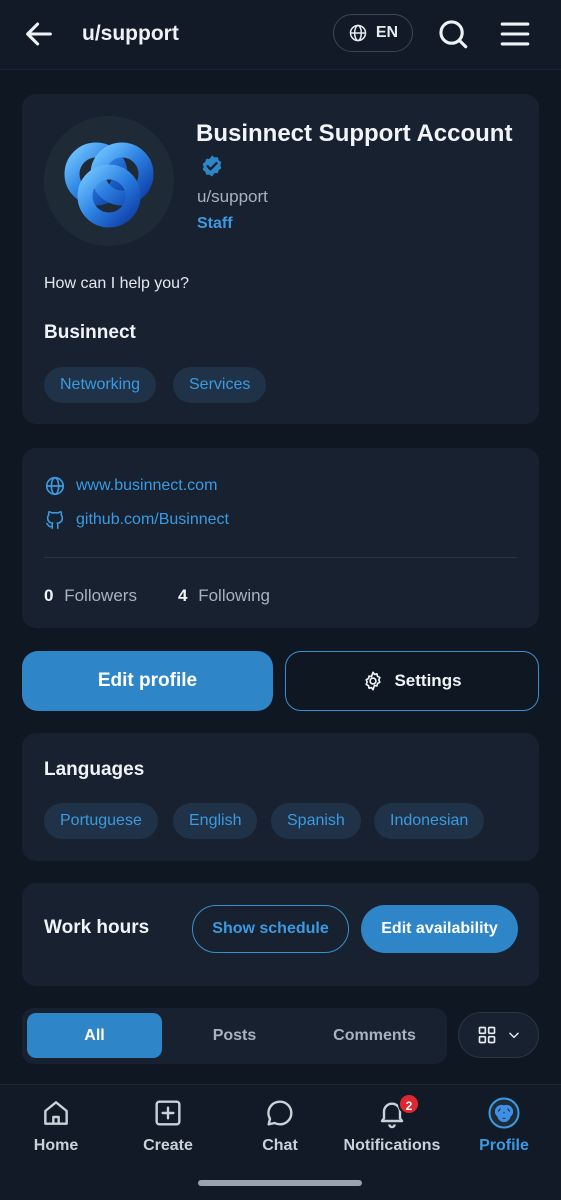 Image resolution: width=561 pixels, height=1200 pixels. Describe the element at coordinates (486, 1035) in the screenshot. I see `grid-view-icon` at that location.